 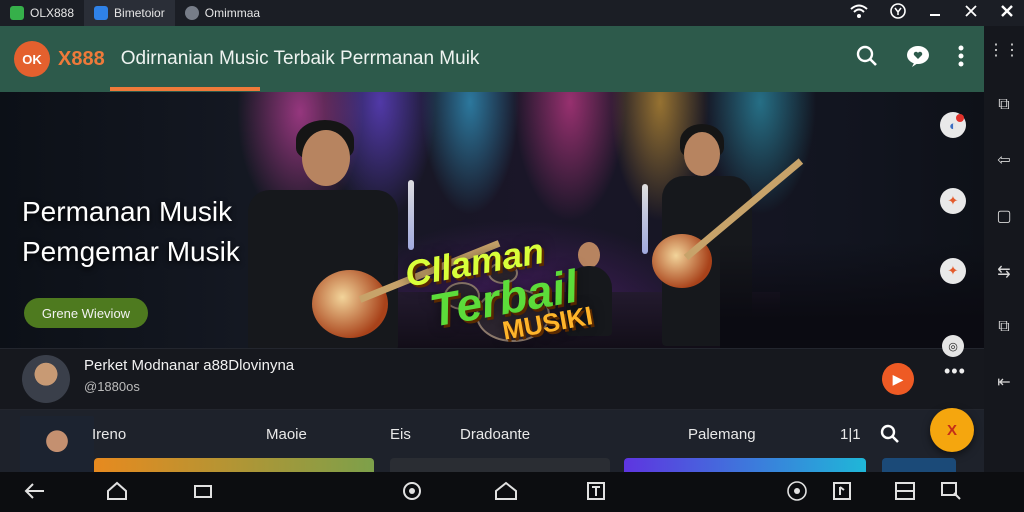 I want to click on category-dradoante: Dradoante, so click(x=495, y=434).